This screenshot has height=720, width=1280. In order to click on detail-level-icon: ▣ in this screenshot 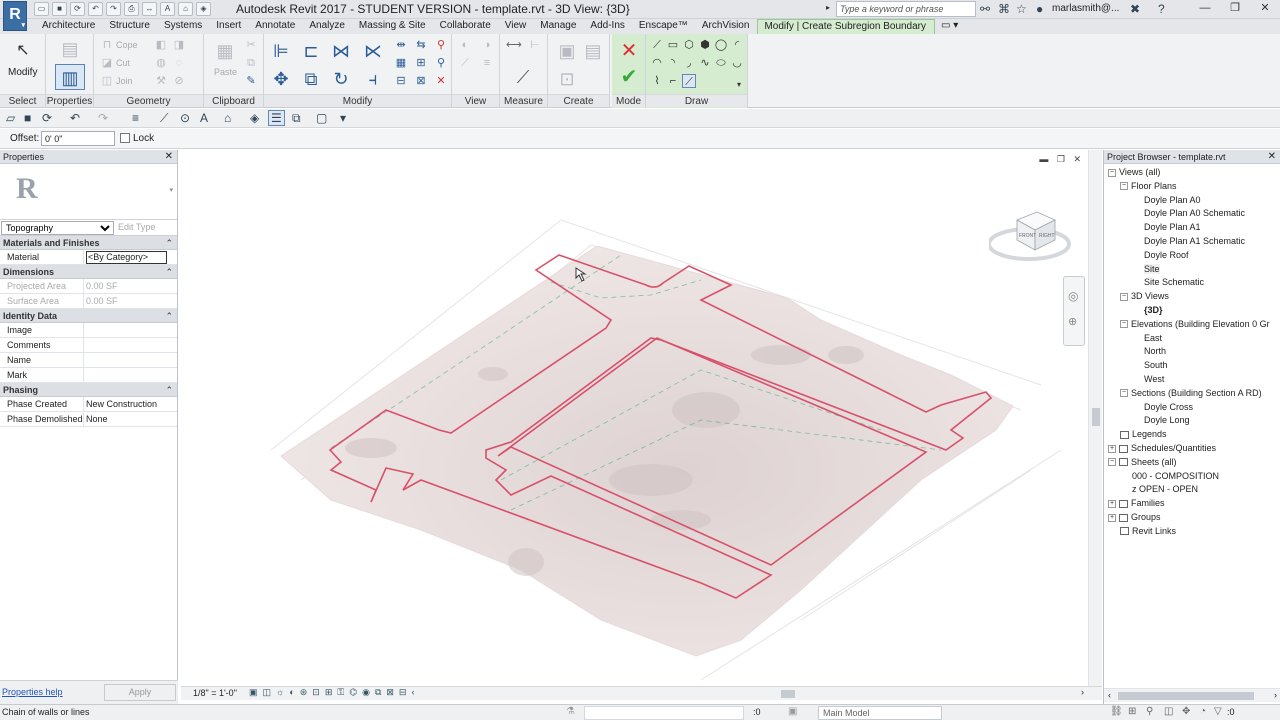, I will do `click(256, 692)`.